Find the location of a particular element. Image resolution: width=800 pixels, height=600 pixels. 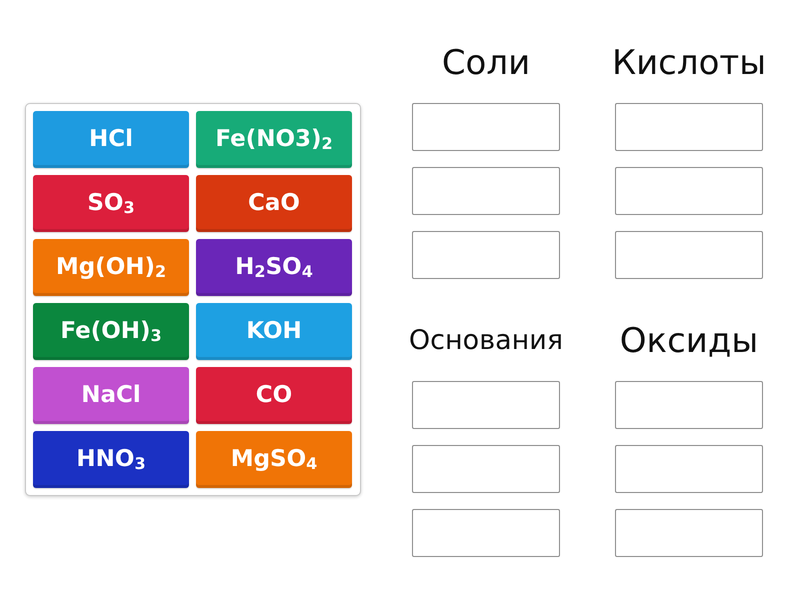

formula-tile: CaO is located at coordinates (274, 203).